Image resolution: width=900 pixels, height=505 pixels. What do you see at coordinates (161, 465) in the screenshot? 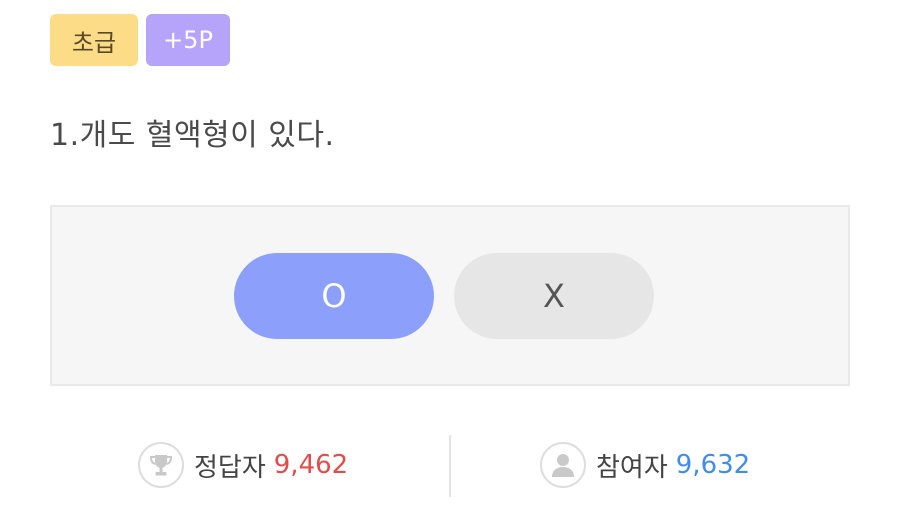
I see `trophy-icon` at bounding box center [161, 465].